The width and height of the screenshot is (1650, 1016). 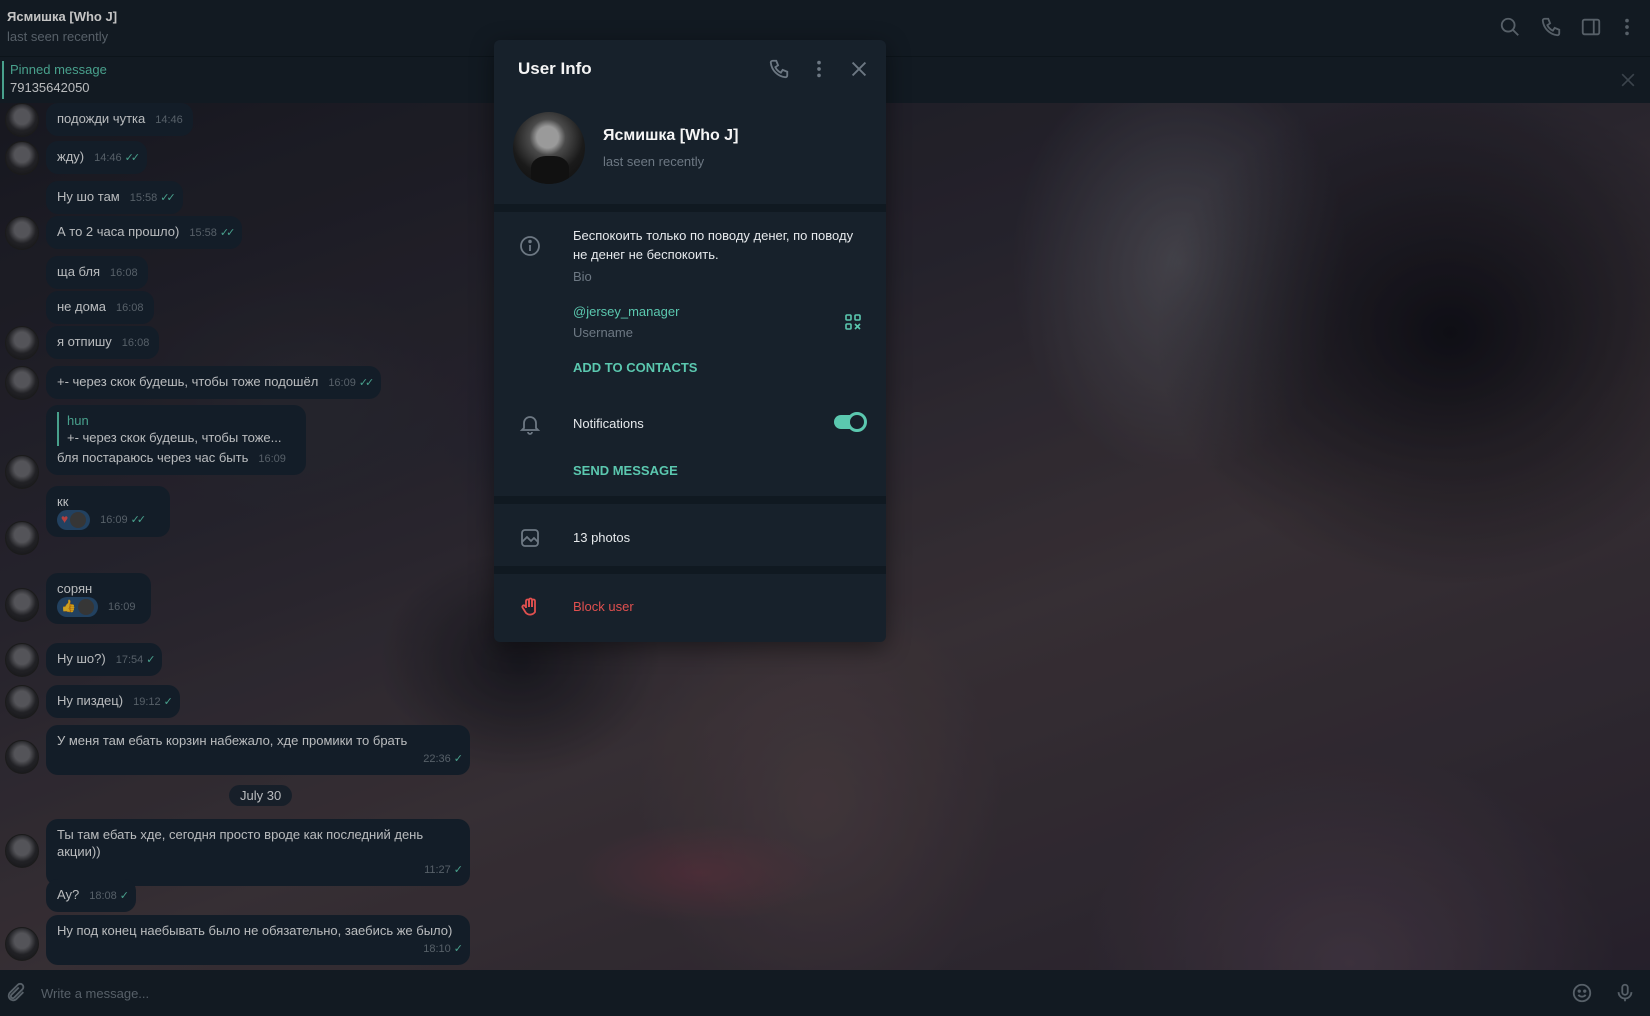 What do you see at coordinates (530, 424) in the screenshot?
I see `bell-icon` at bounding box center [530, 424].